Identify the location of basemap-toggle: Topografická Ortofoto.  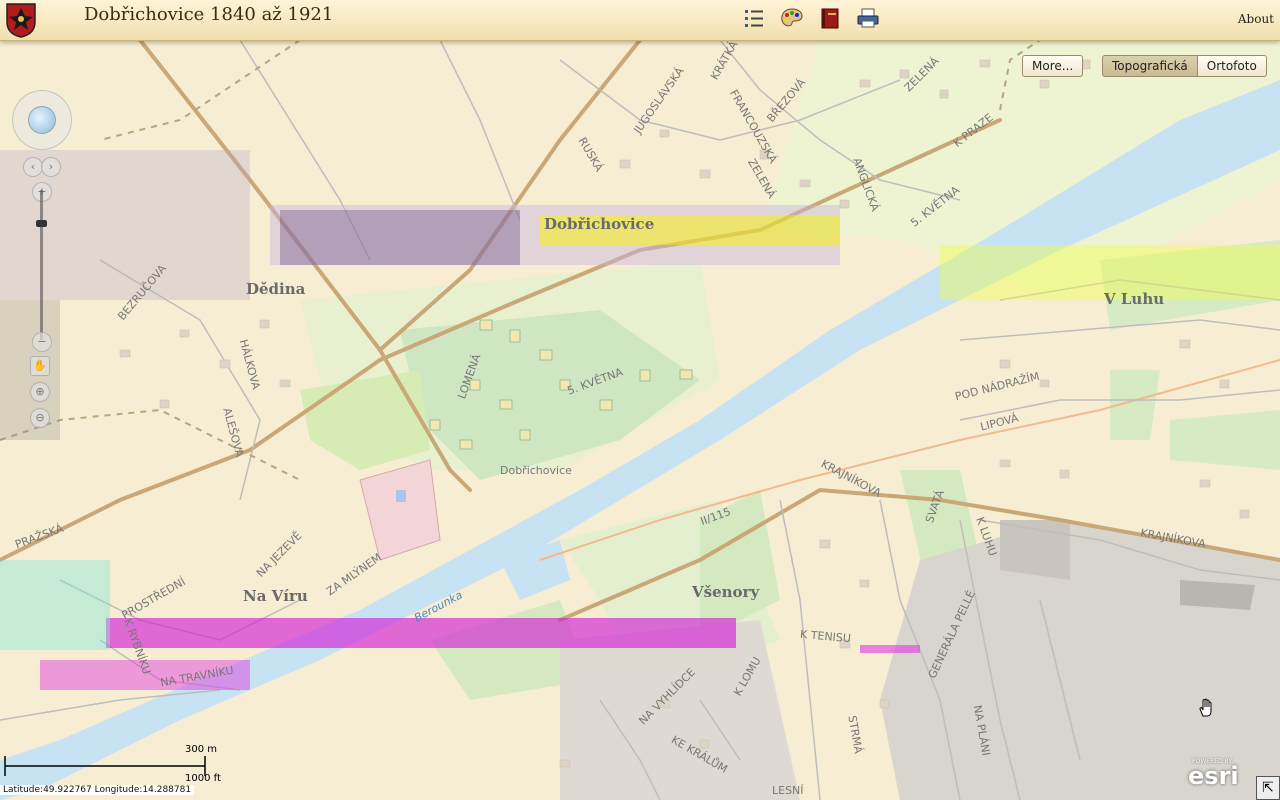
(1184, 66).